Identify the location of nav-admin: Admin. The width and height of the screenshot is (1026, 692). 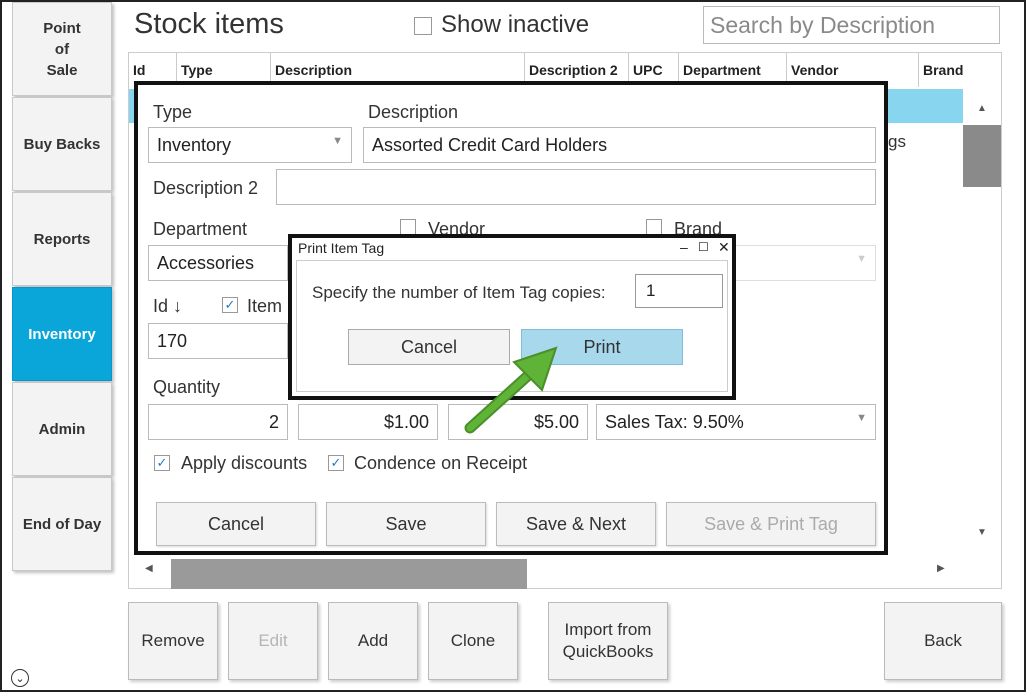
(62, 429).